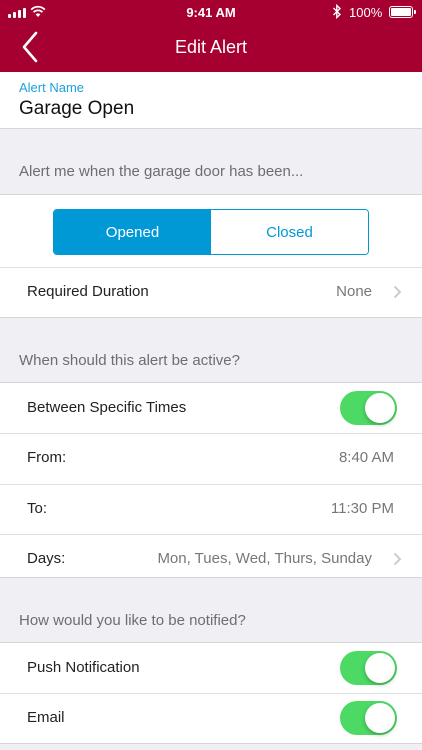 Image resolution: width=422 pixels, height=750 pixels. Describe the element at coordinates (211, 292) in the screenshot. I see `required-duration-row: Required Duration None` at that location.